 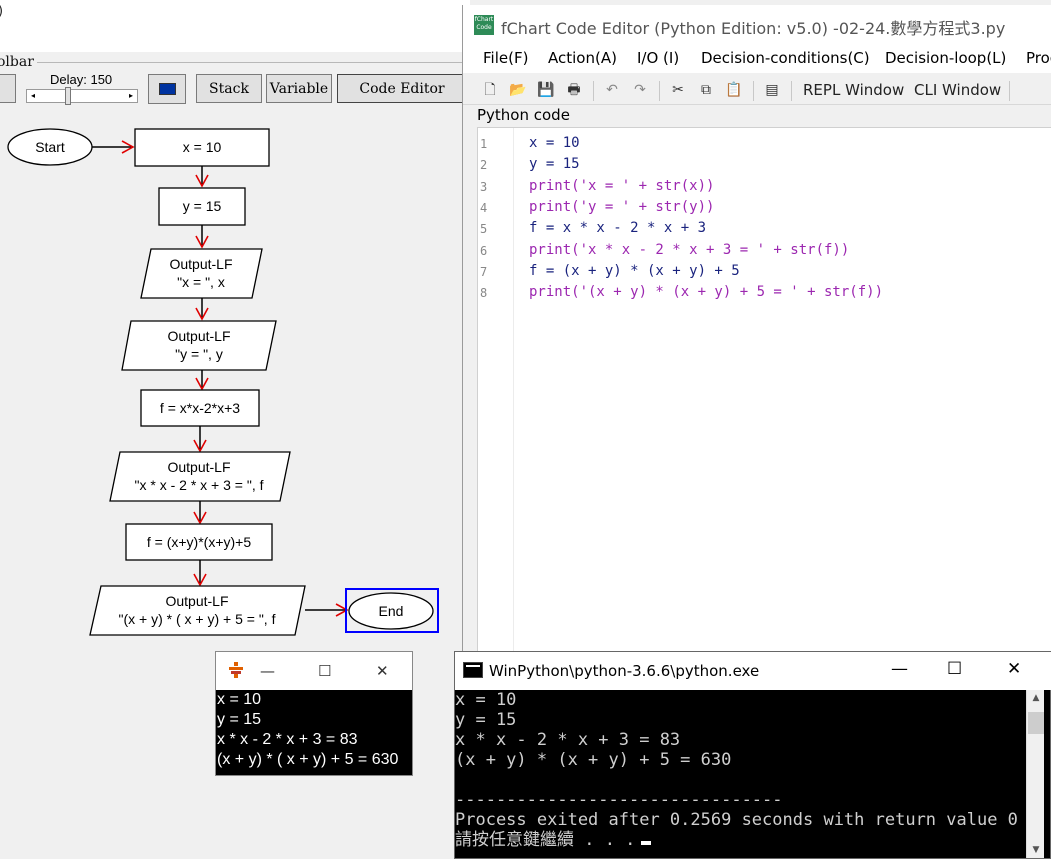 What do you see at coordinates (945, 58) in the screenshot?
I see `menu-decision-loop: Decision-loop(L)` at bounding box center [945, 58].